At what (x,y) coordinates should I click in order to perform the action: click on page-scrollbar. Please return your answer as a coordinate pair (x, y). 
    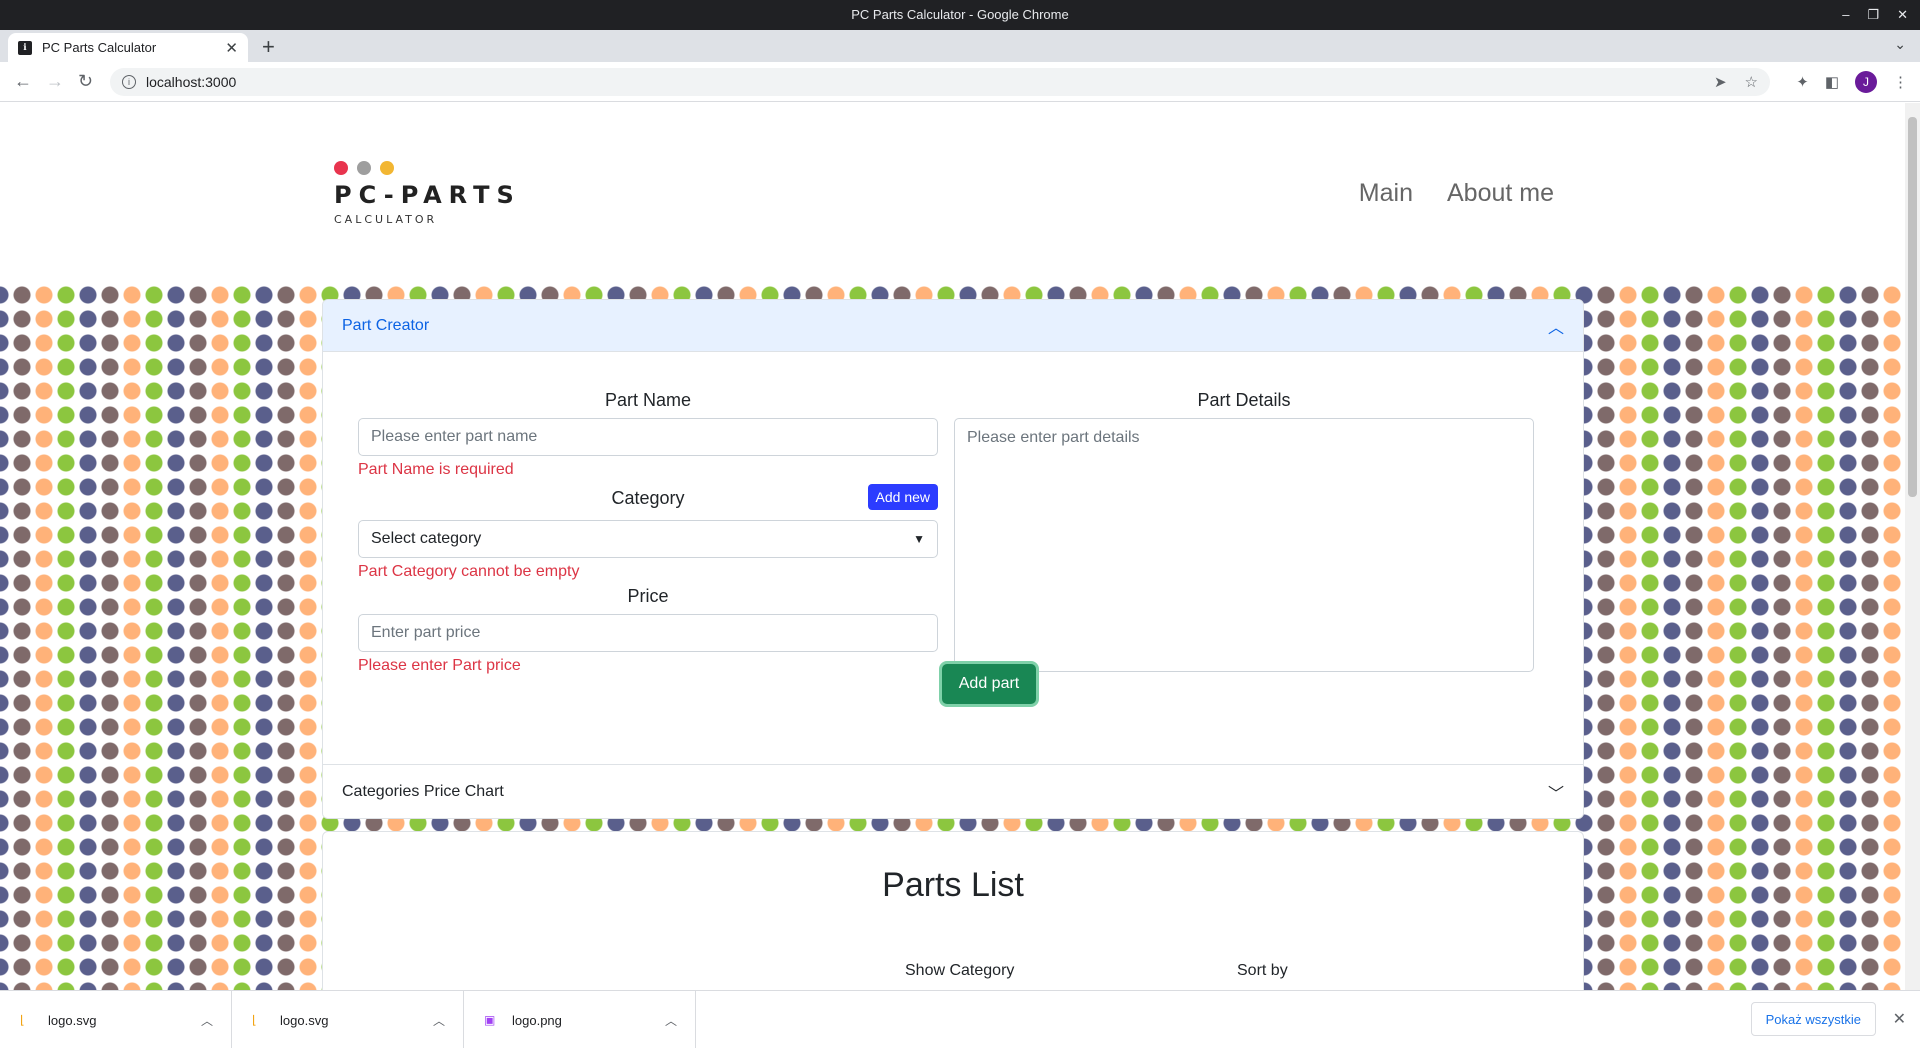
    Looking at the image, I should click on (1912, 546).